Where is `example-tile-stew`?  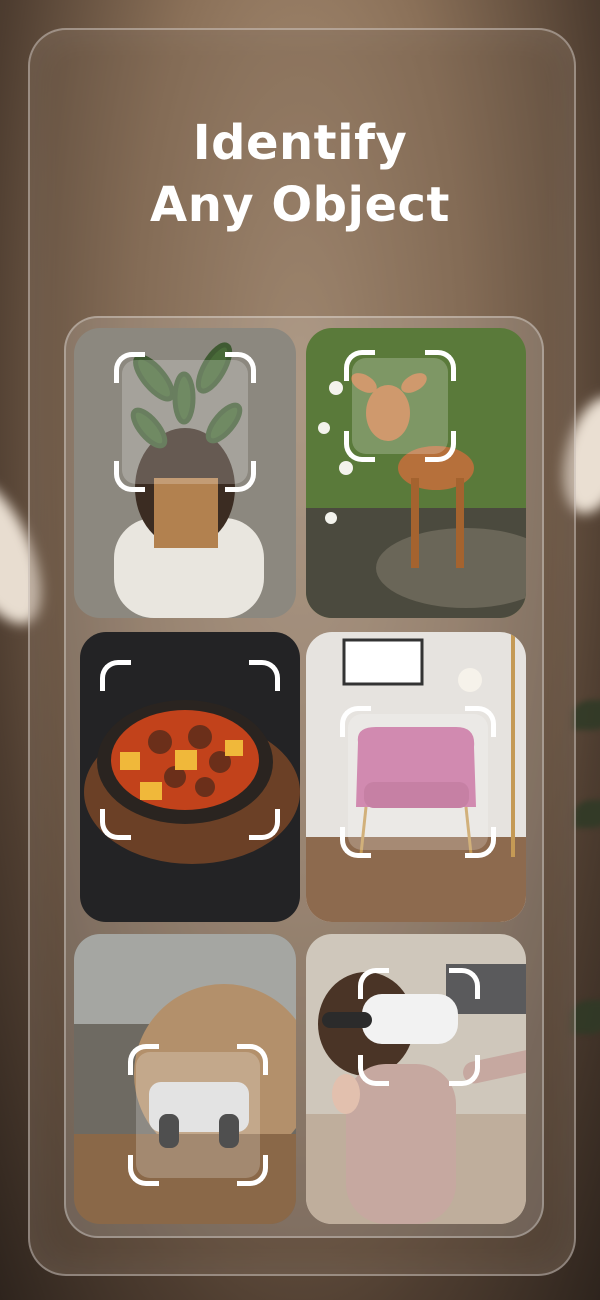
example-tile-stew is located at coordinates (190, 777).